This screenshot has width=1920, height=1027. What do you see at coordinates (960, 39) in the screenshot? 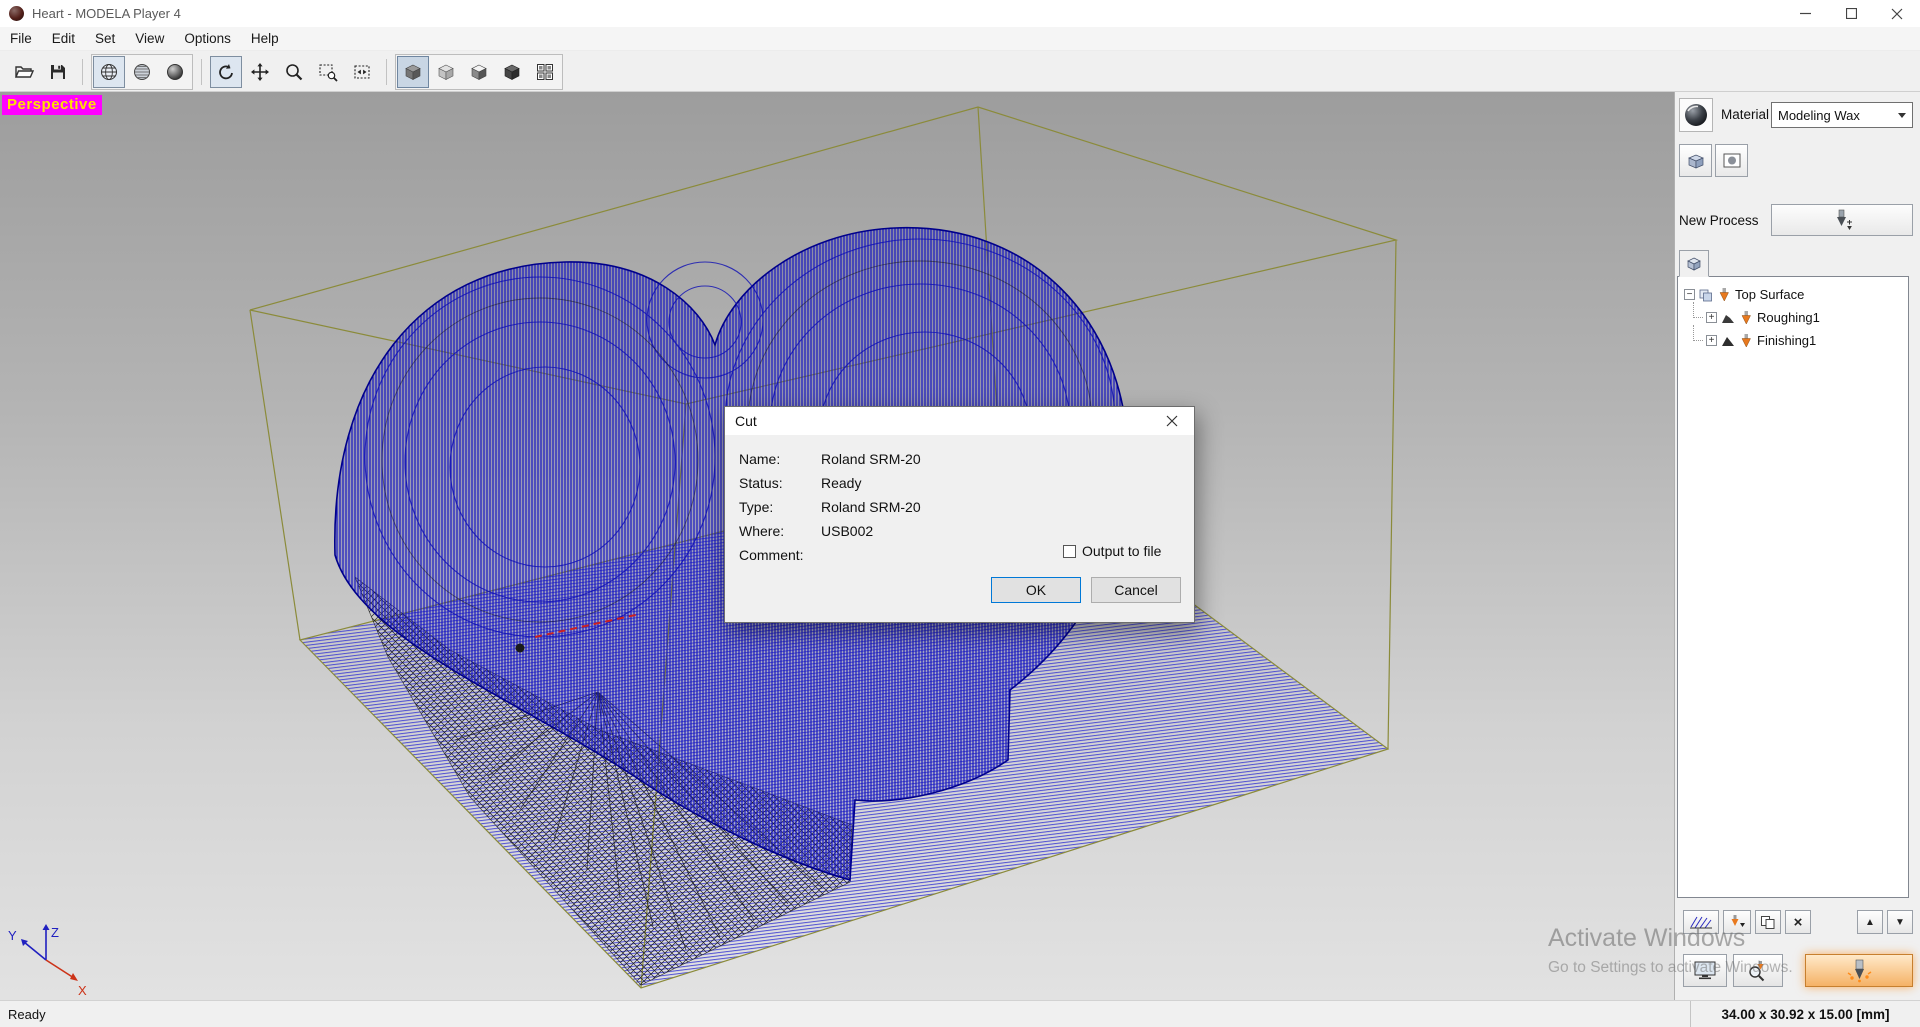
I see `menubar: File Edit Set View Options Help` at bounding box center [960, 39].